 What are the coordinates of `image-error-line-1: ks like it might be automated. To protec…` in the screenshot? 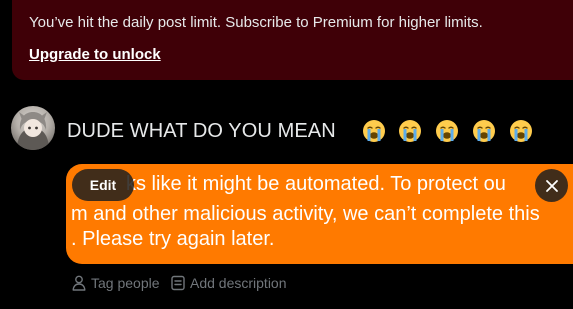 It's located at (316, 184).